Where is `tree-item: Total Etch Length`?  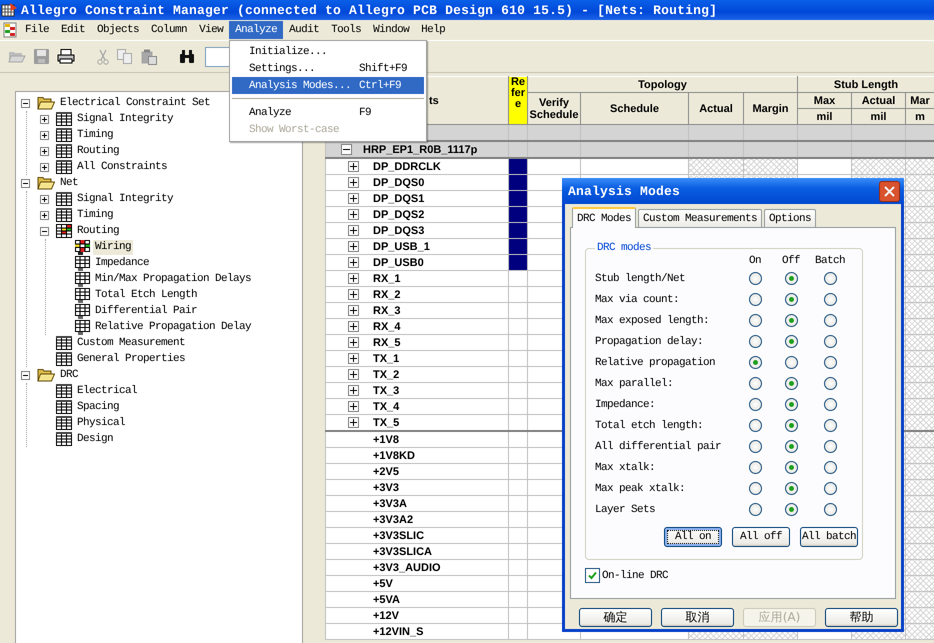 tree-item: Total Etch Length is located at coordinates (146, 295).